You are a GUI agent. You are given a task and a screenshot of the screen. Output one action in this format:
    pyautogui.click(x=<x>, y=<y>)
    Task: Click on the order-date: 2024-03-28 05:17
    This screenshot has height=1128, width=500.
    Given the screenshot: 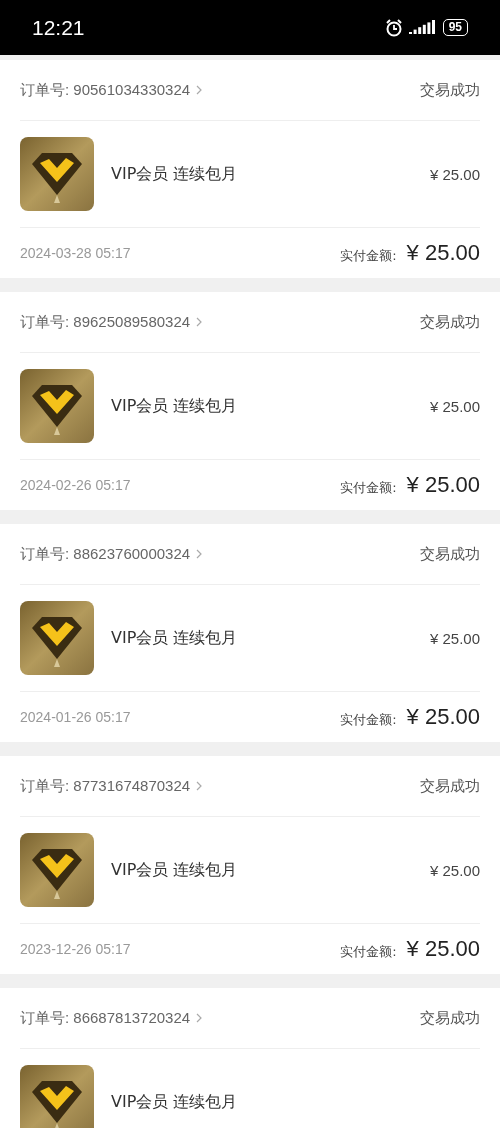 What is the action you would take?
    pyautogui.click(x=75, y=253)
    